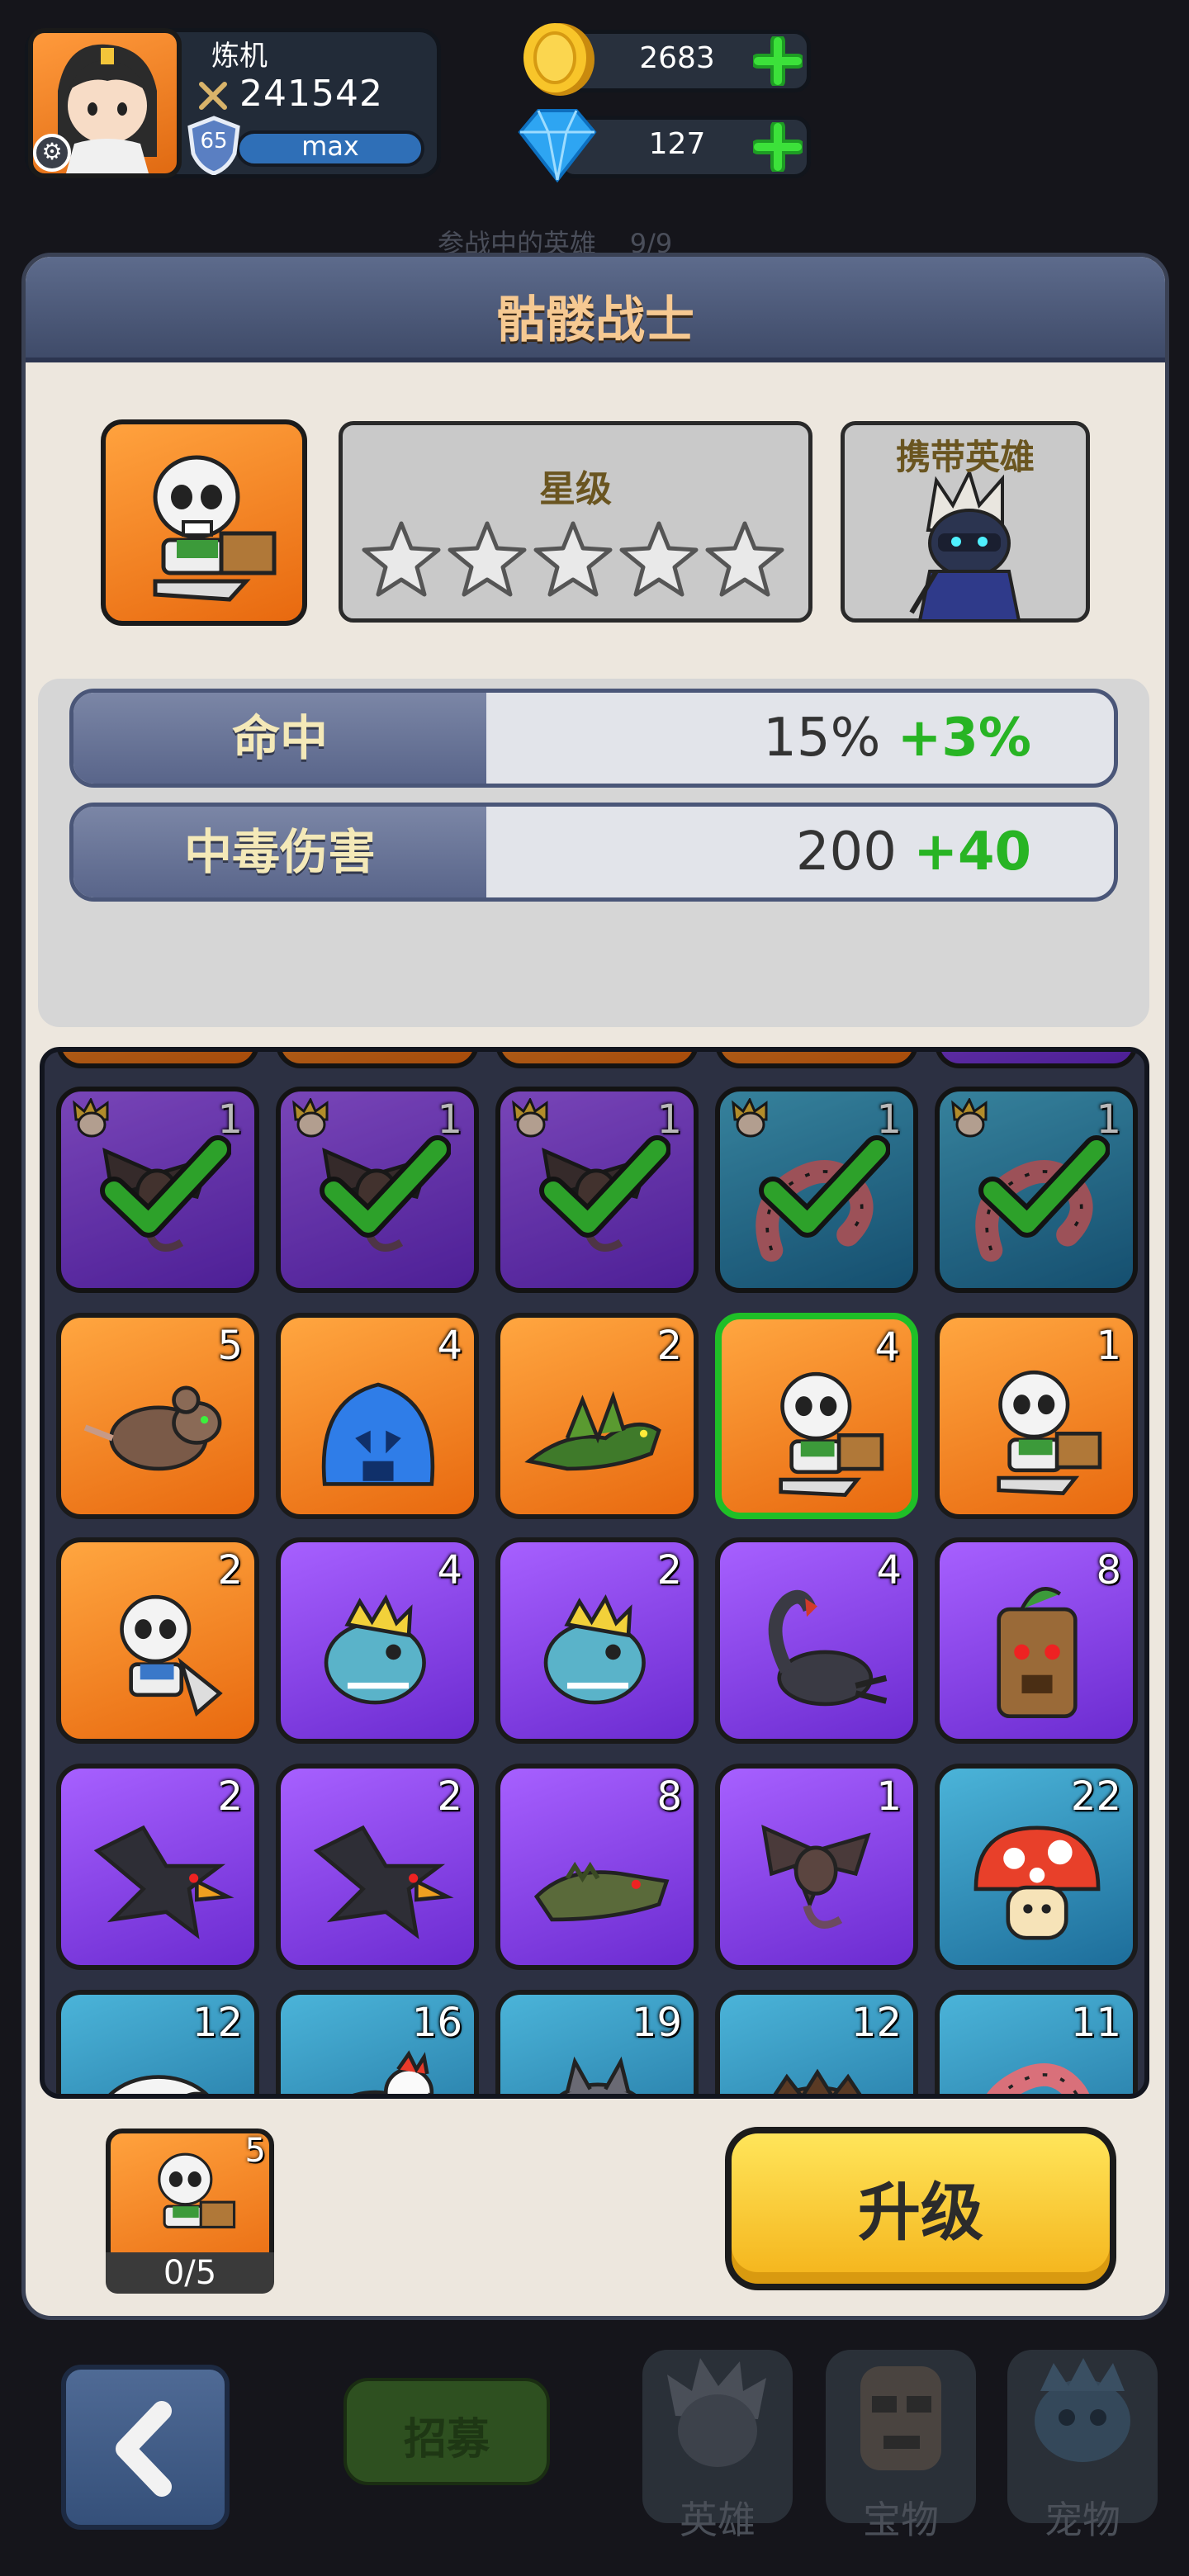  Describe the element at coordinates (900, 2418) in the screenshot. I see `treasure-mask-icon` at that location.